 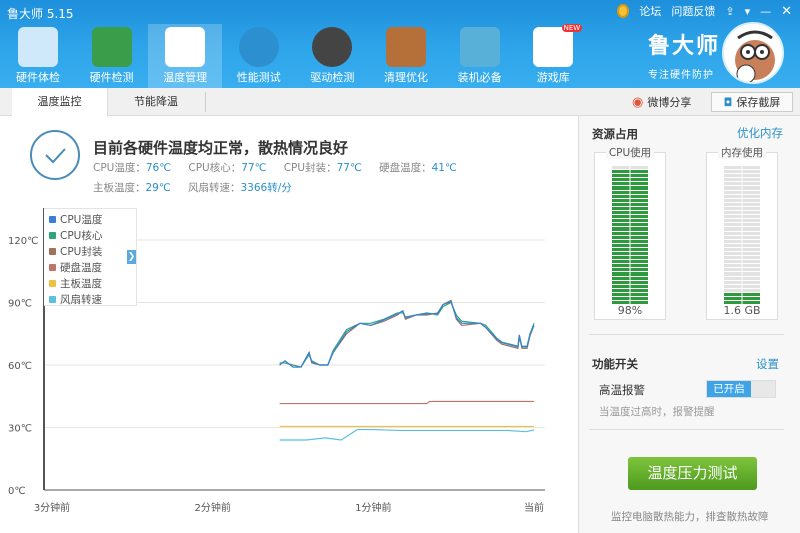 I want to click on medal-icon, so click(x=623, y=11).